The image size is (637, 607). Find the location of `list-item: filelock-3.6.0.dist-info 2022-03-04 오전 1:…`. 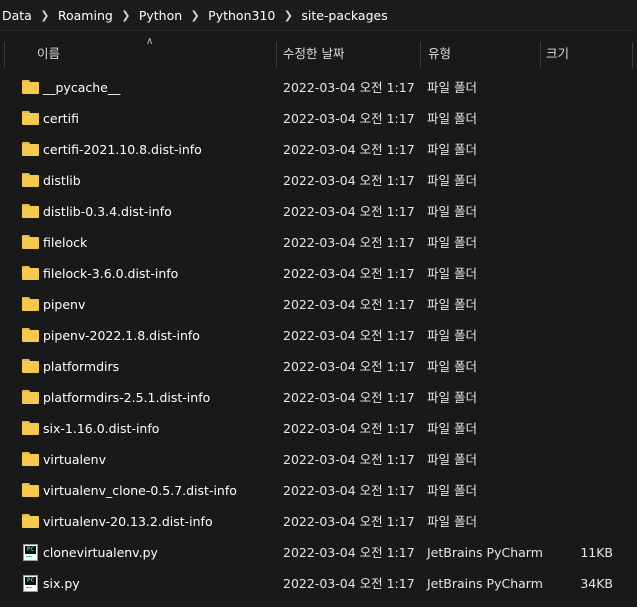

list-item: filelock-3.6.0.dist-info 2022-03-04 오전 1:… is located at coordinates (318, 273).